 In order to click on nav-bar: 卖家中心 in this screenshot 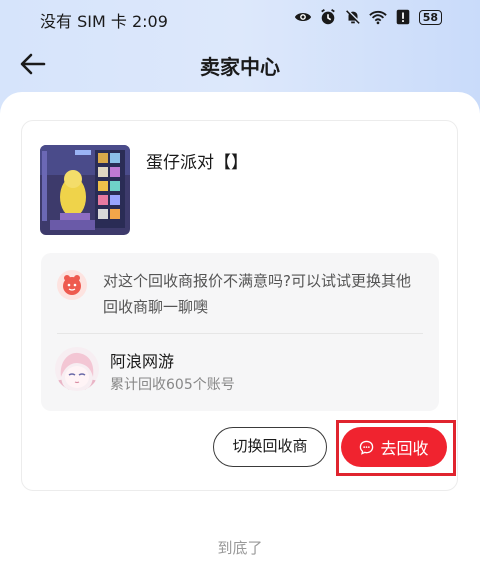, I will do `click(240, 64)`.